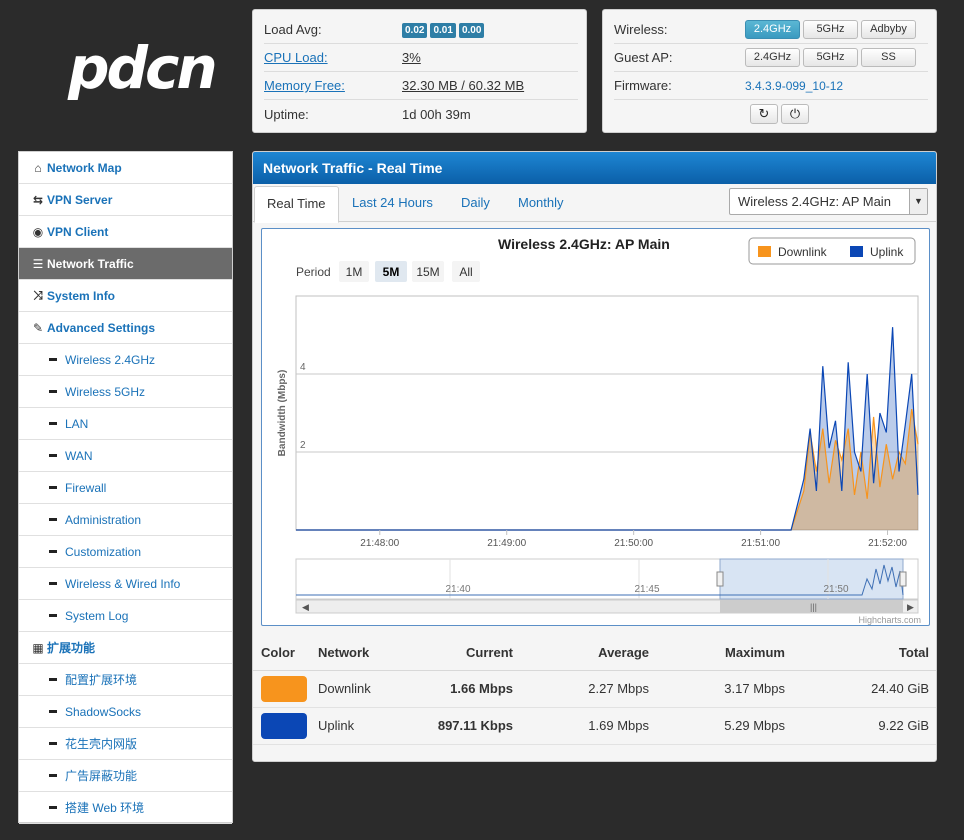 Image resolution: width=964 pixels, height=840 pixels. I want to click on col-color: Color, so click(284, 653).